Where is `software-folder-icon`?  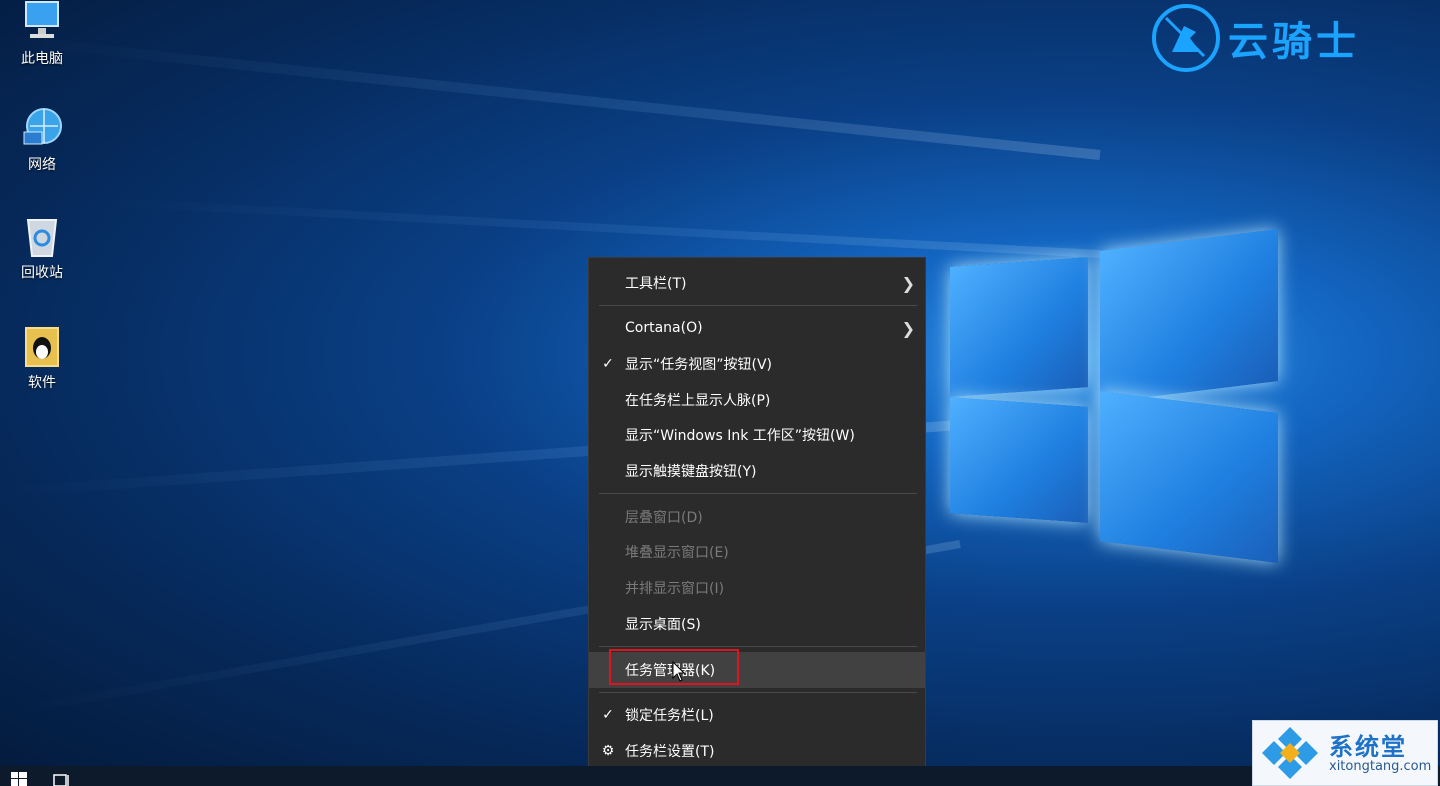
software-folder-icon is located at coordinates (42, 346).